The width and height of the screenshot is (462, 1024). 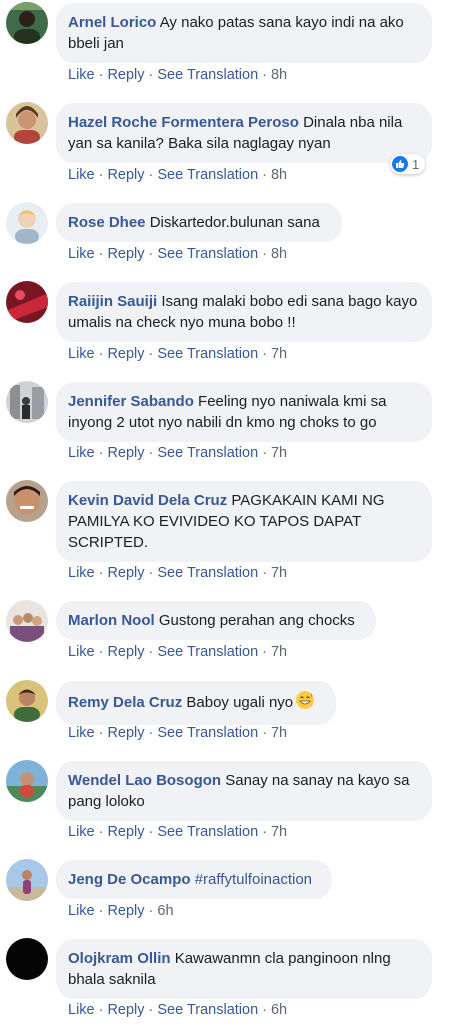 I want to click on comment-author: Rose Dhee, so click(x=107, y=222).